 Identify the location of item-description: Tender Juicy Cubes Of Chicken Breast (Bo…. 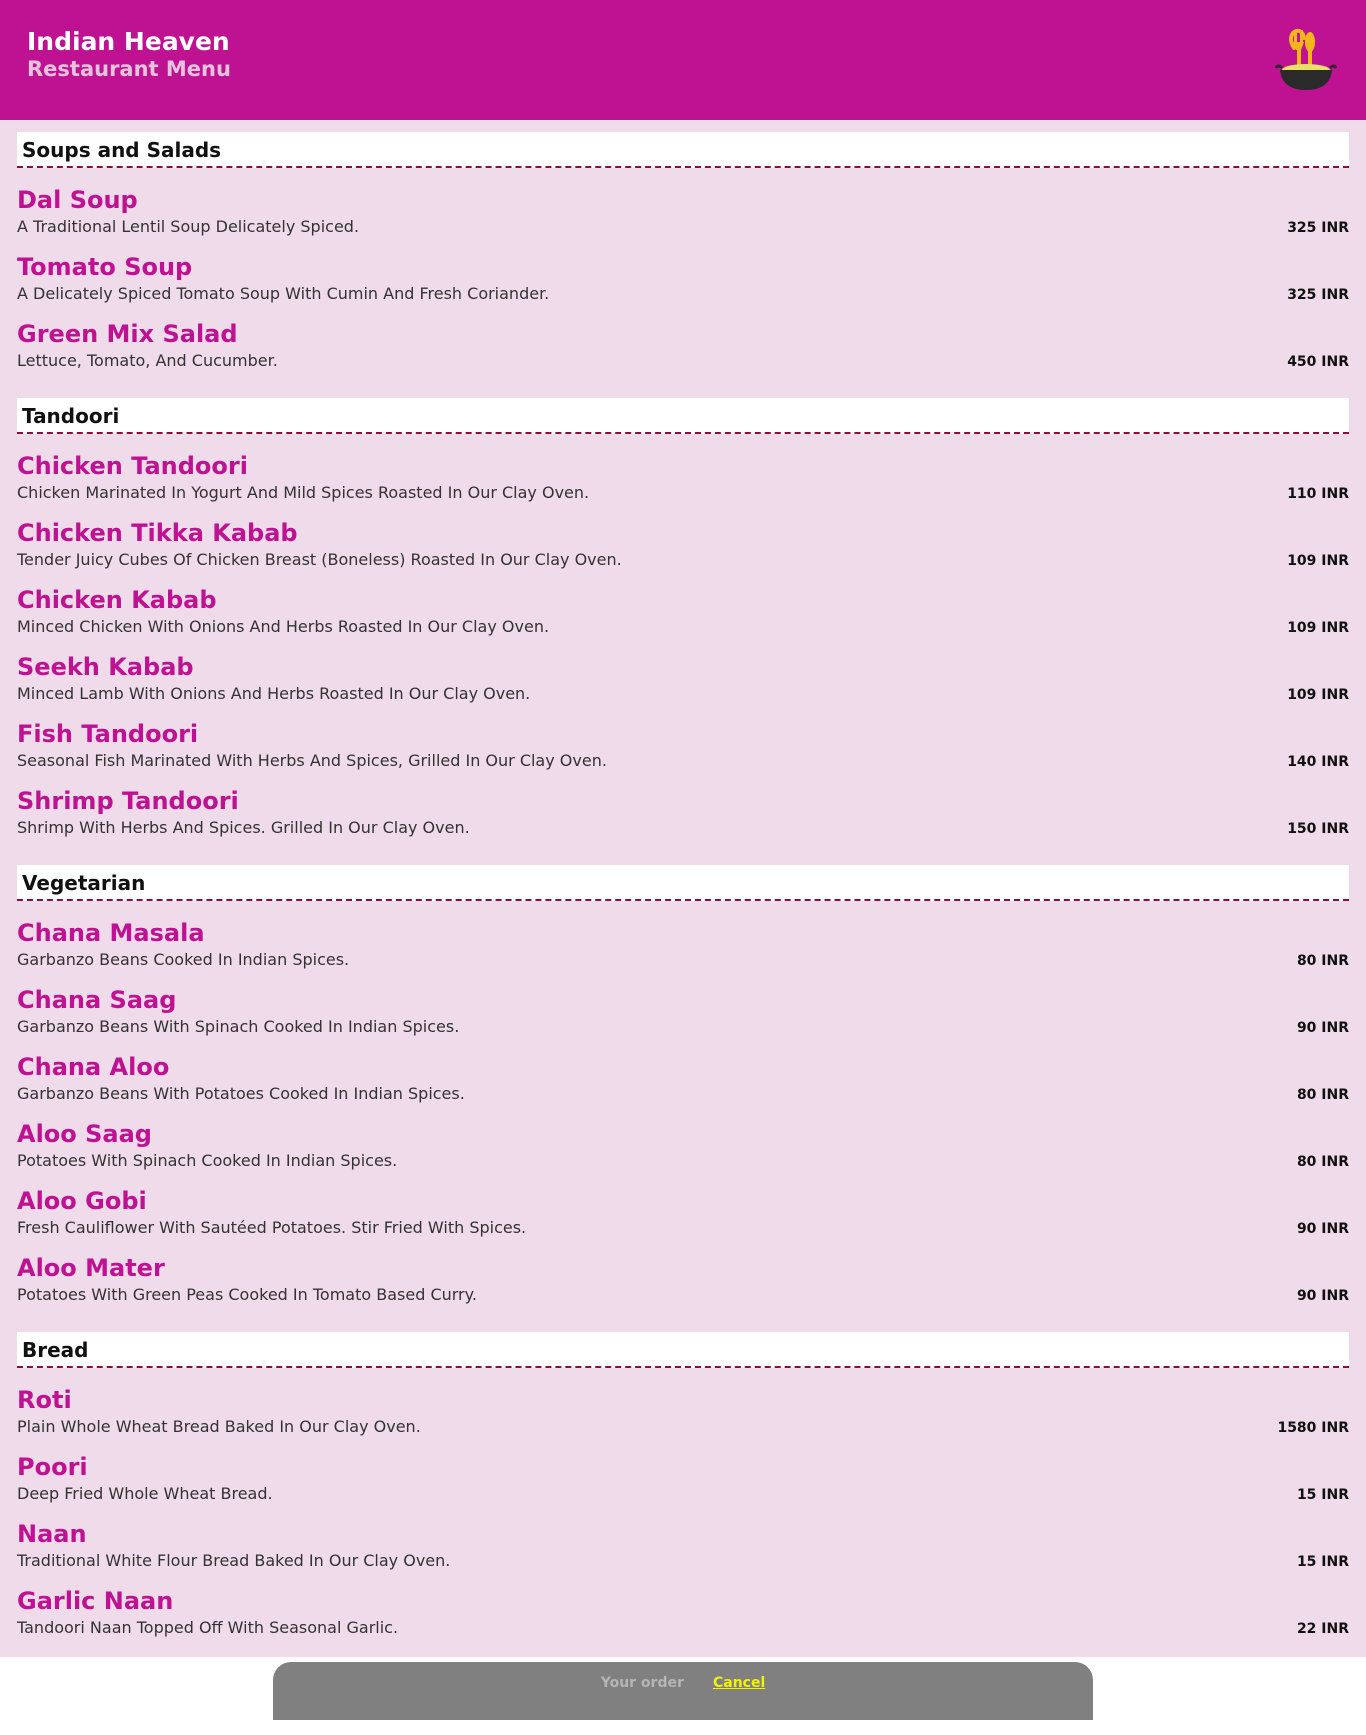
(319, 559).